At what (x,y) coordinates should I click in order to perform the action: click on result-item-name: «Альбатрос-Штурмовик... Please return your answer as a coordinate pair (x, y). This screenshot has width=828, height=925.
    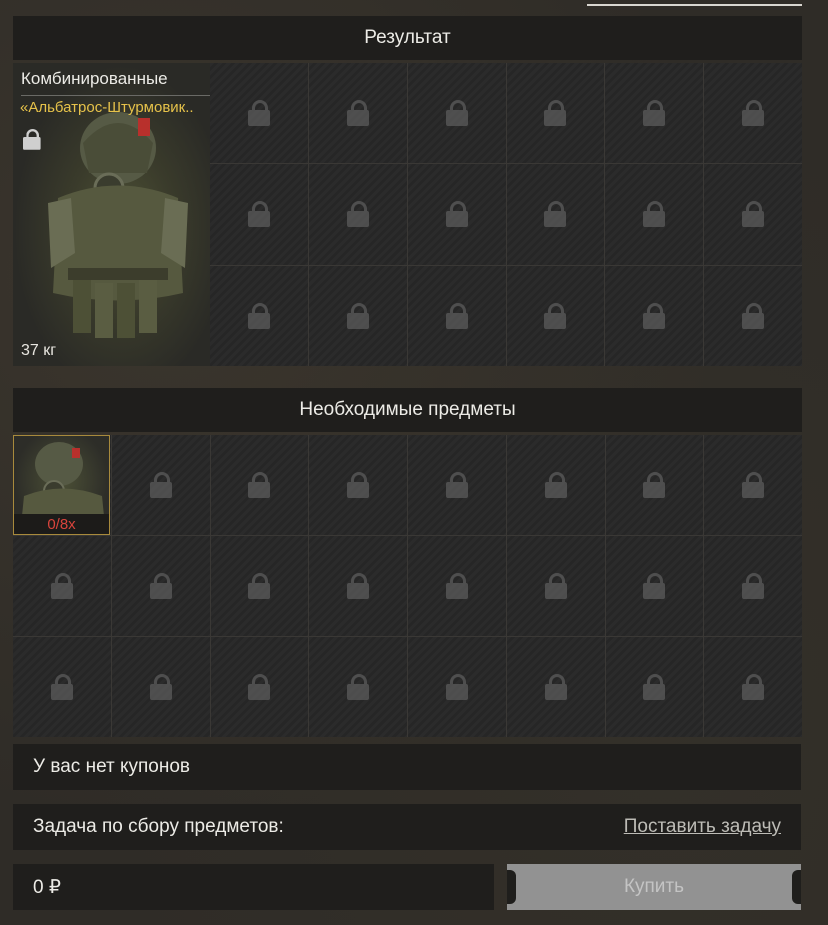
    Looking at the image, I should click on (107, 107).